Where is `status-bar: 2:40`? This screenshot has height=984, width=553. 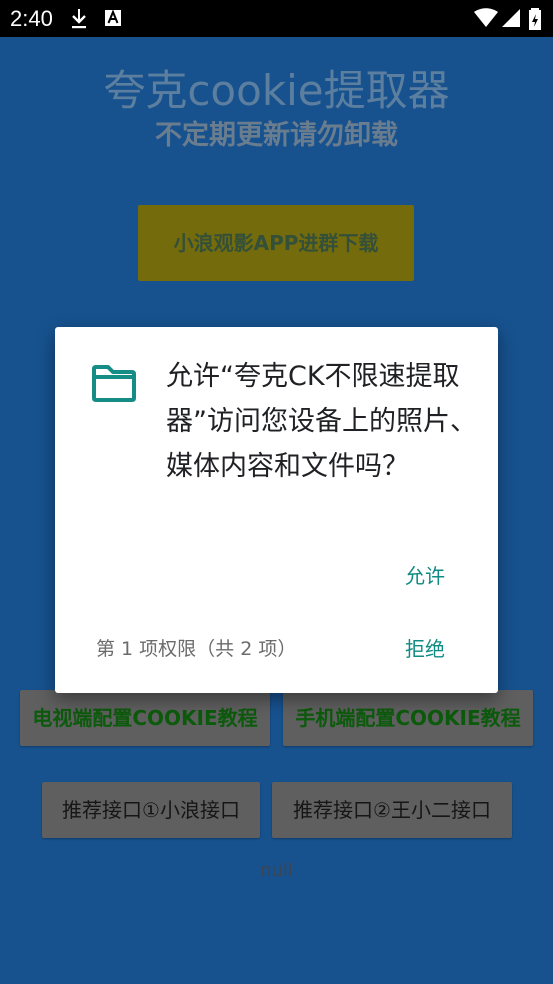 status-bar: 2:40 is located at coordinates (276, 18).